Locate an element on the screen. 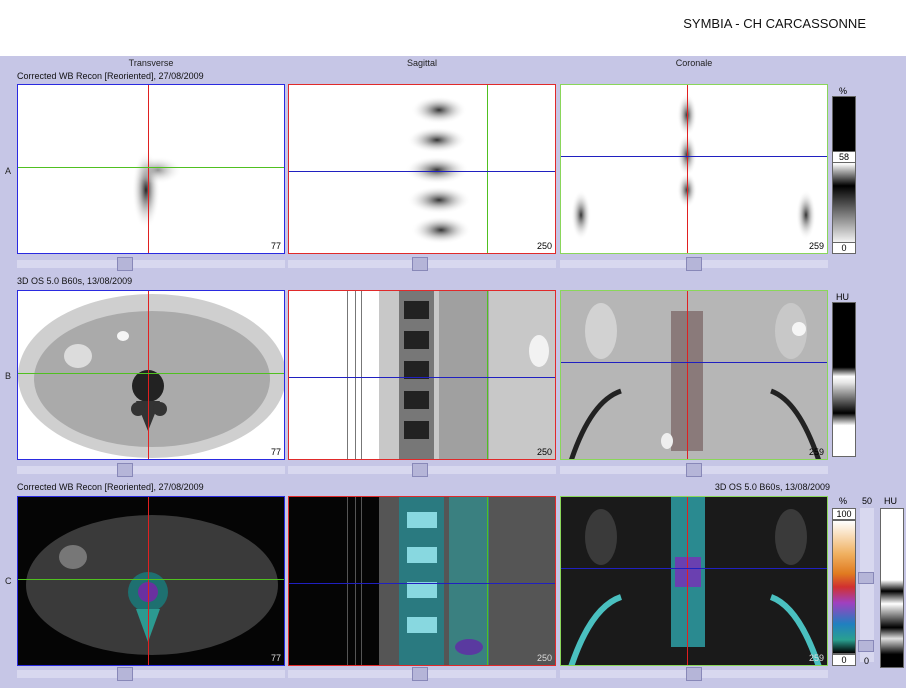  ct-coronal-image is located at coordinates (695, 381).